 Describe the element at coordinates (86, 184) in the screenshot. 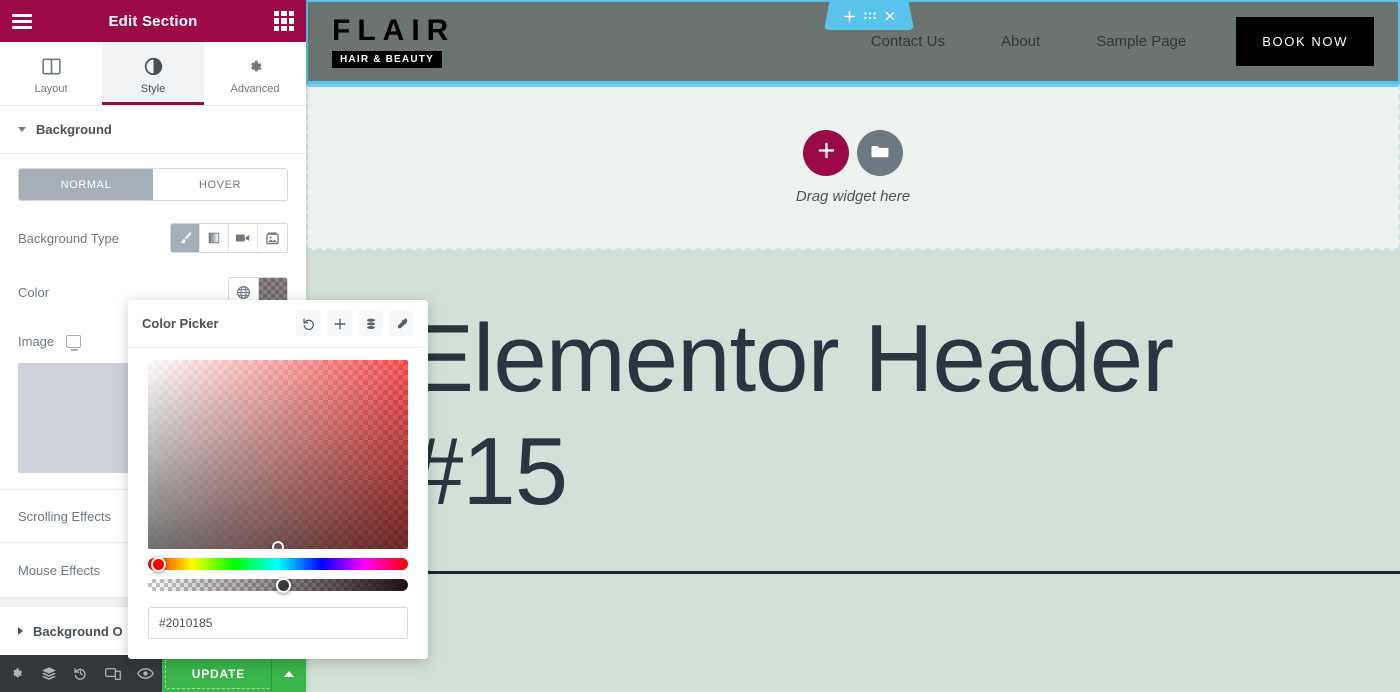

I see `state-tab-normal: NORMAL` at that location.